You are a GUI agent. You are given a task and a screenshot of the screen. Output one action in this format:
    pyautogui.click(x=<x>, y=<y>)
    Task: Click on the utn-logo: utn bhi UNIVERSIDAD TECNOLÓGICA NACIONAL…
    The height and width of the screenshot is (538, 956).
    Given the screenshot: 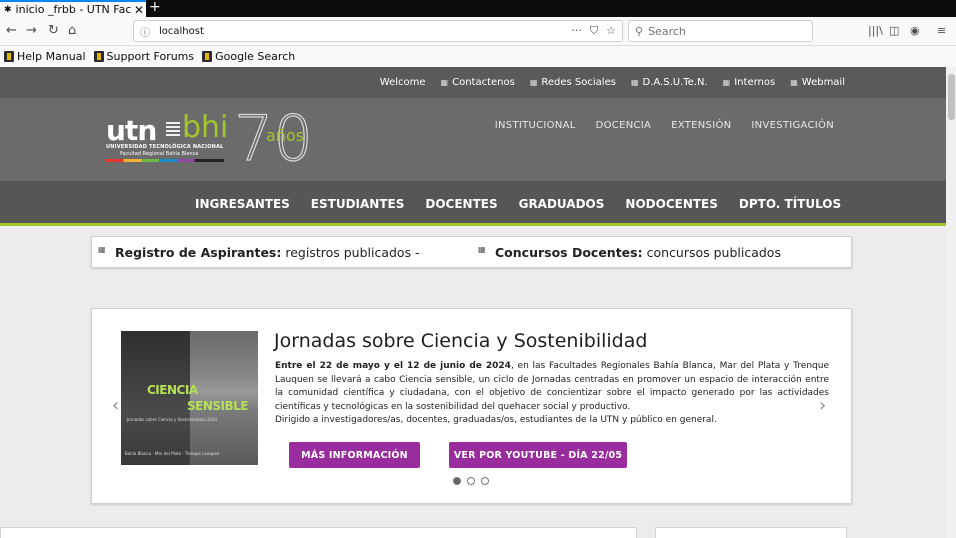 What is the action you would take?
    pyautogui.click(x=216, y=138)
    